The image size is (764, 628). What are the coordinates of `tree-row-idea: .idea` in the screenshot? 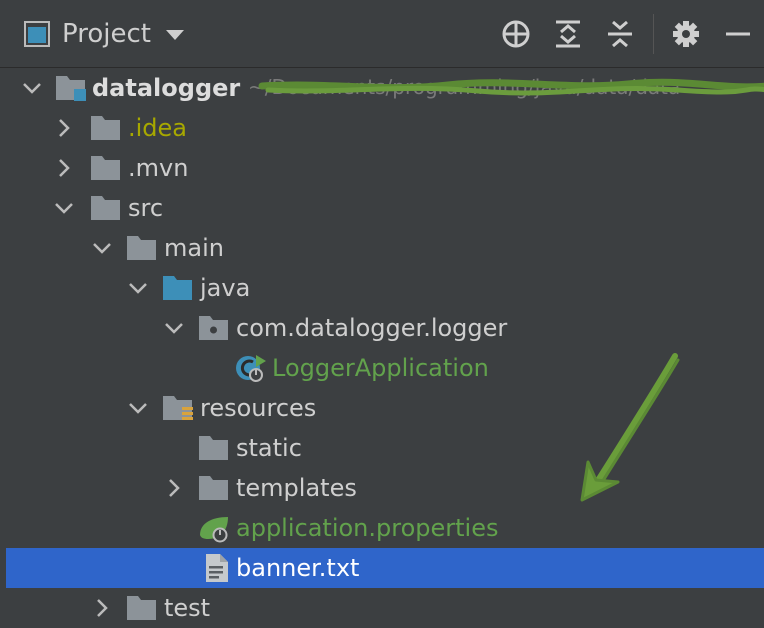 It's located at (382, 128).